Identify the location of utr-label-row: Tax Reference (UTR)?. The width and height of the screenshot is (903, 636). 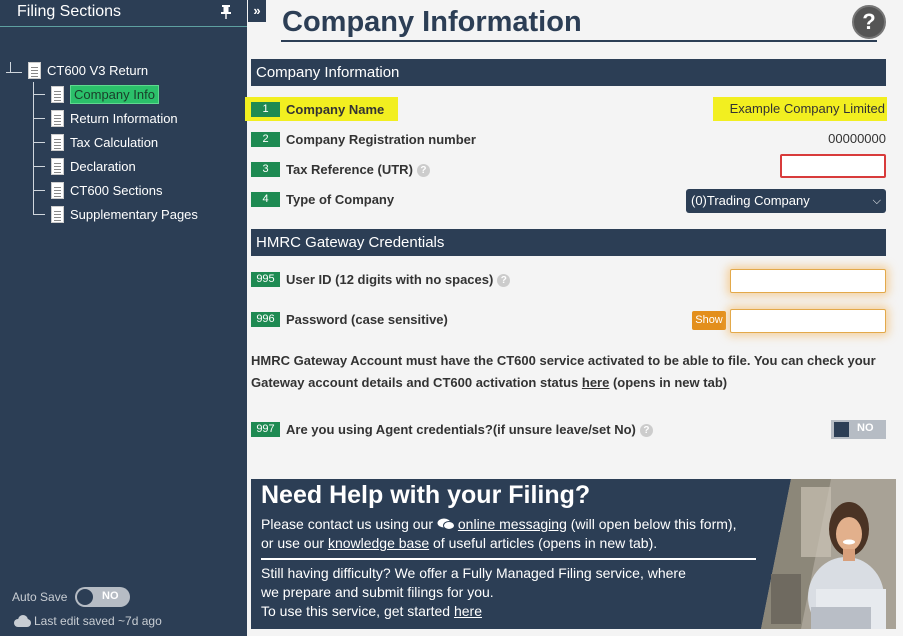
(358, 170).